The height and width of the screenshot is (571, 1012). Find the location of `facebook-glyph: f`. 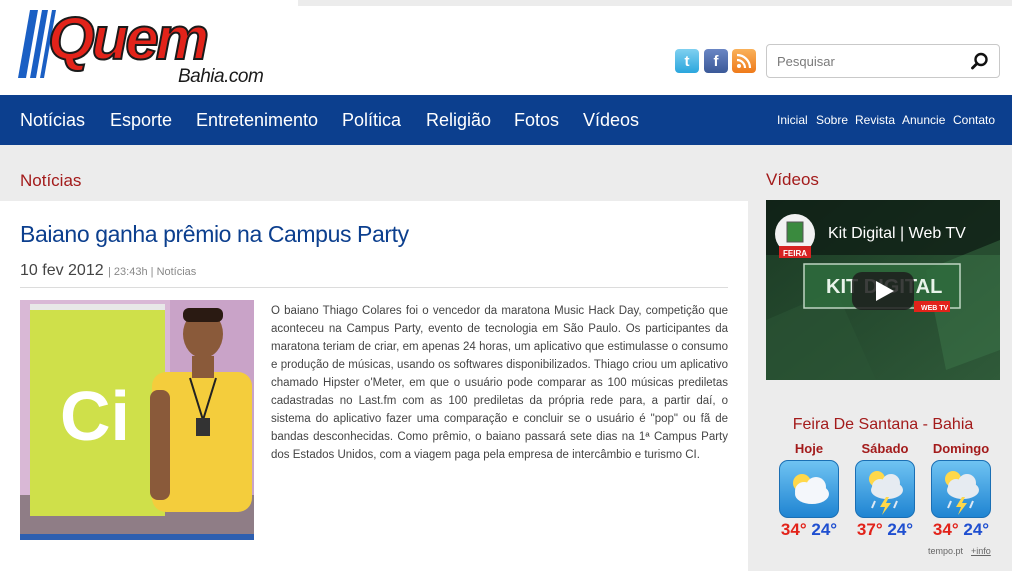

facebook-glyph: f is located at coordinates (716, 61).